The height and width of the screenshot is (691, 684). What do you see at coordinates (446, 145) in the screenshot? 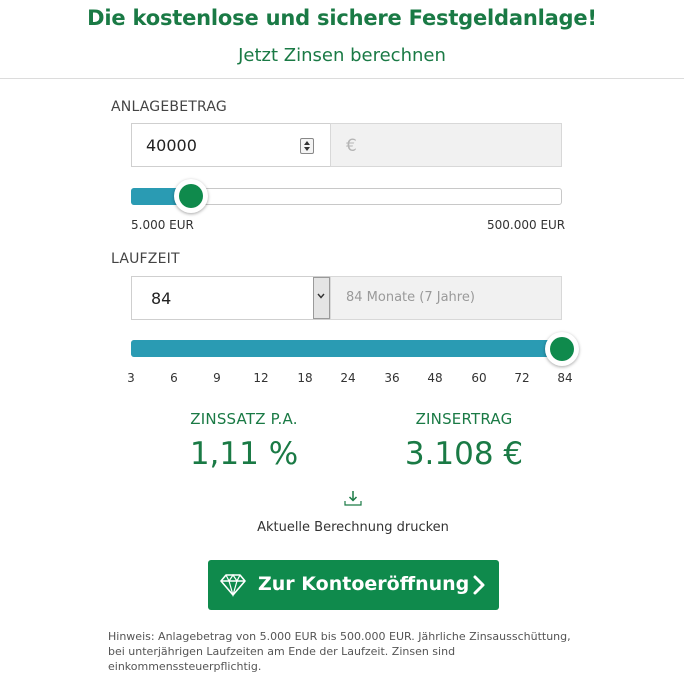
I see `amount-unit-field` at bounding box center [446, 145].